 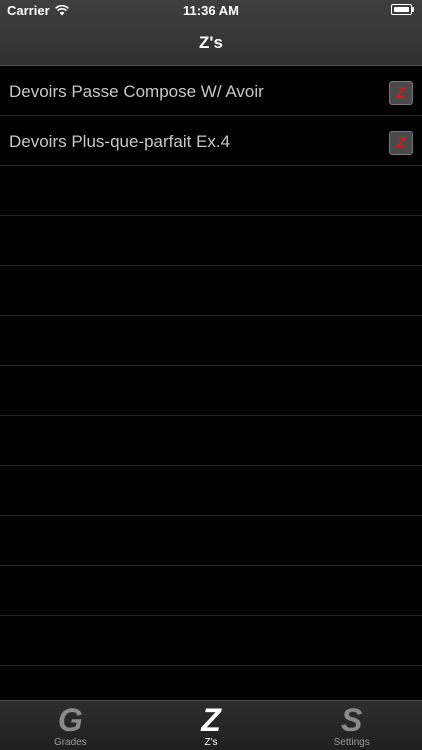 I want to click on tab-grades: G Grades, so click(x=70, y=725).